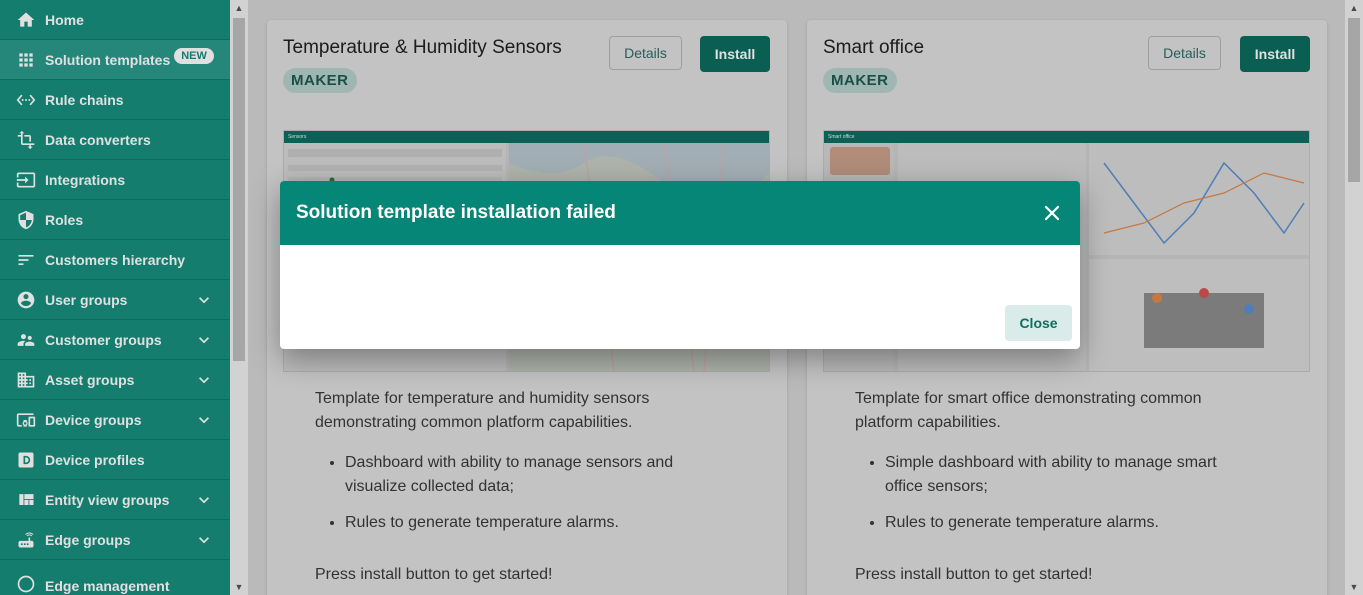 This screenshot has width=1363, height=595. I want to click on dialog-title: Solution template installation failed, so click(456, 212).